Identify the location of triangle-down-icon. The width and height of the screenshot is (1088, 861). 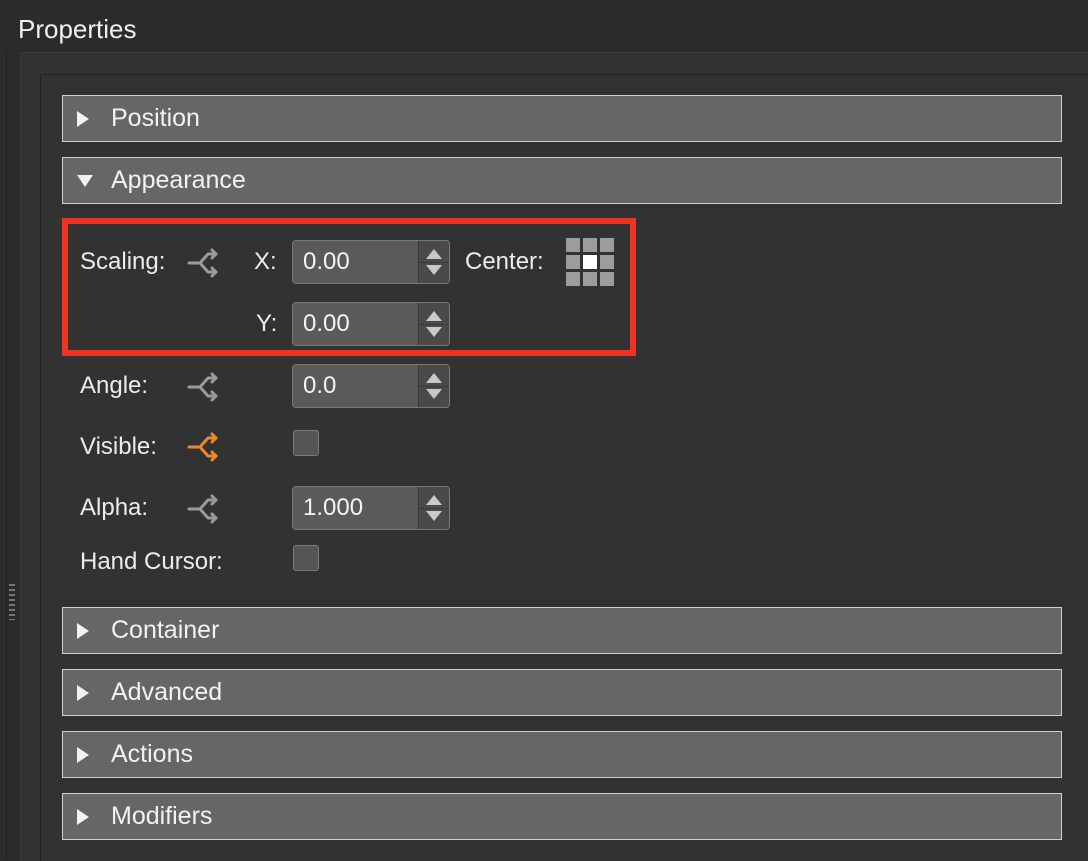
(85, 180).